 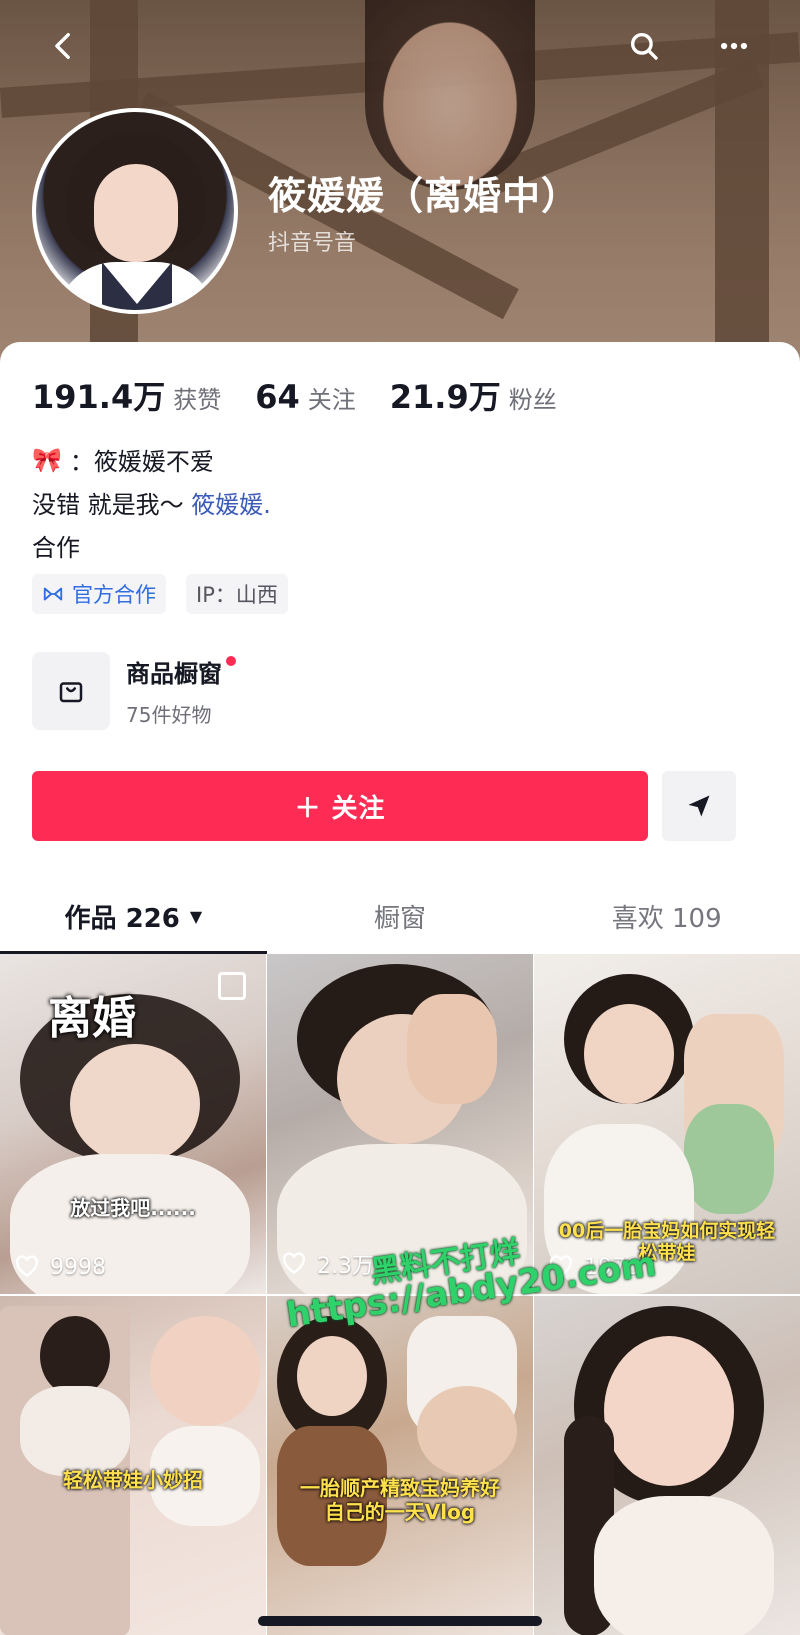 What do you see at coordinates (667, 1124) in the screenshot?
I see `video-thumbnail: 00后一胎宝妈如何实现轻松带娃 1970` at bounding box center [667, 1124].